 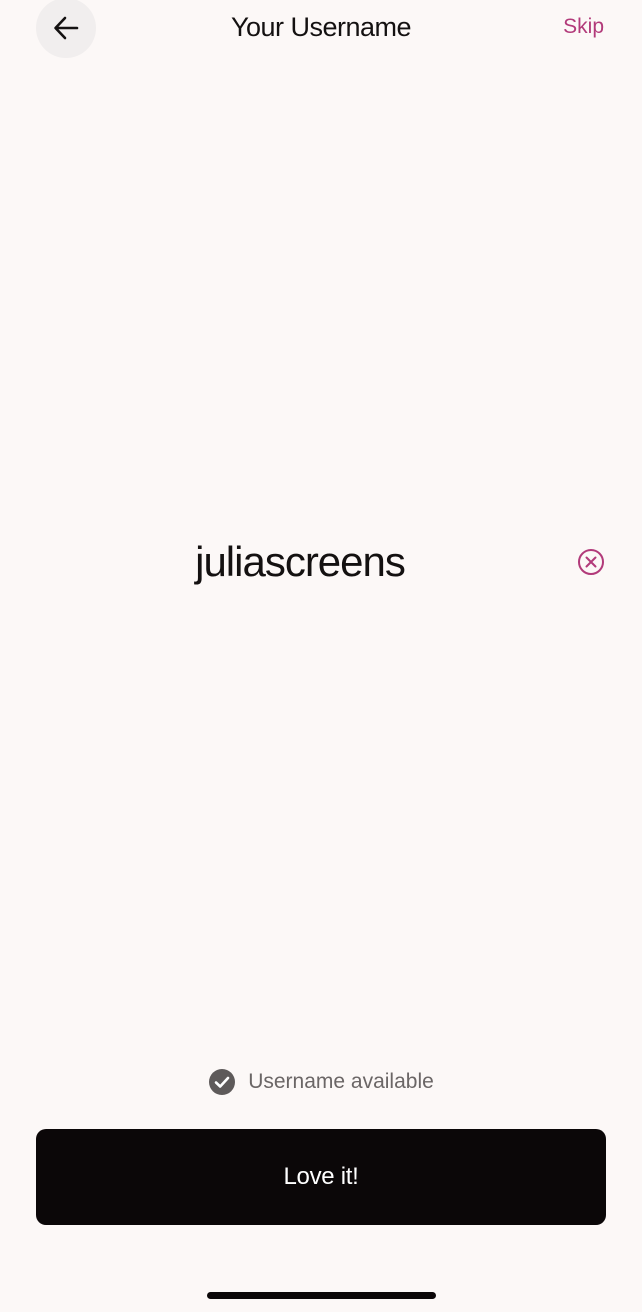 I want to click on header: Your Username Skip, so click(x=321, y=29).